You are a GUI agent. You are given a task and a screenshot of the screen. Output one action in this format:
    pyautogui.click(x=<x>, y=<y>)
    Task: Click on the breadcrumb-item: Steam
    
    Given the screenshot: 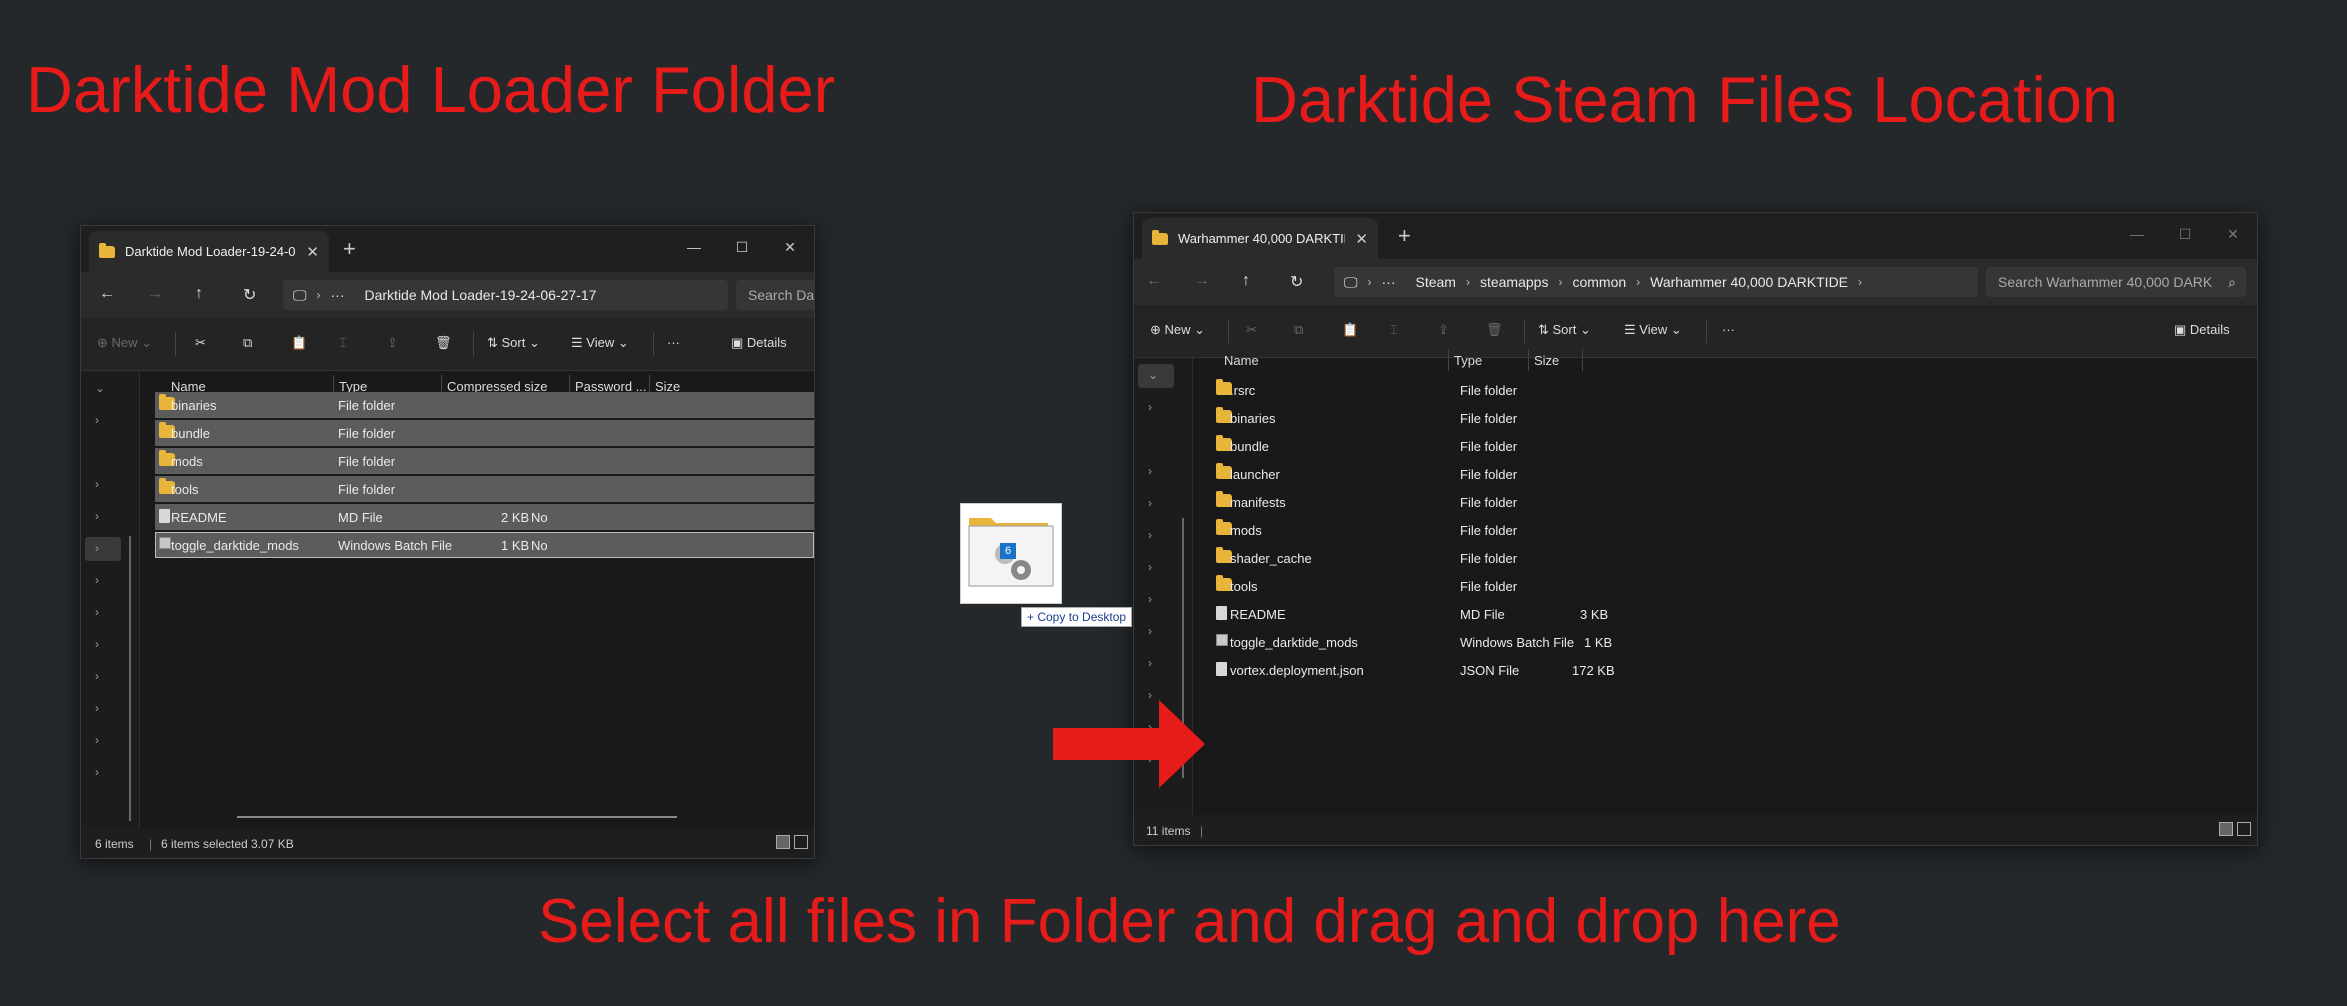 What is the action you would take?
    pyautogui.click(x=1436, y=282)
    